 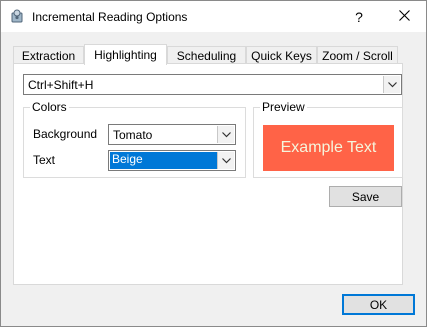 I want to click on background-color-value: Tomato, so click(x=133, y=135).